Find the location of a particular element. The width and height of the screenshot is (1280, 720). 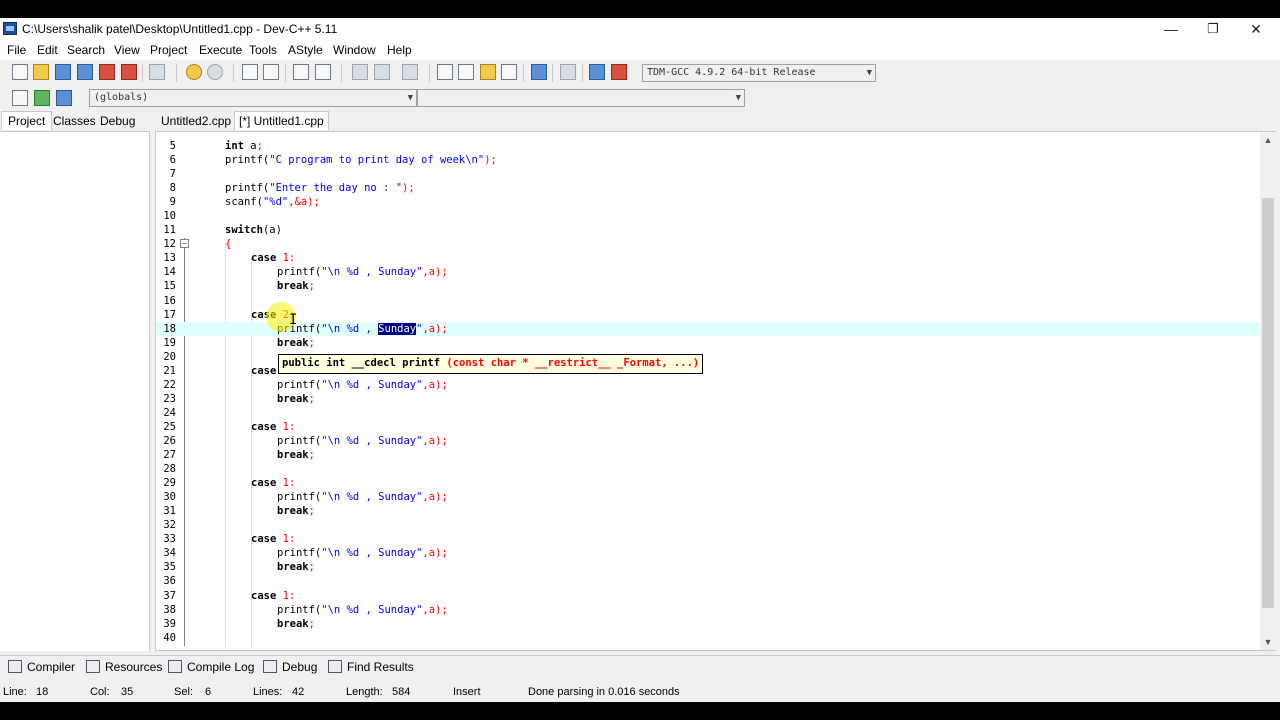

code-line: 30 printf("\n %d , Sunday",a); is located at coordinates (708, 497).